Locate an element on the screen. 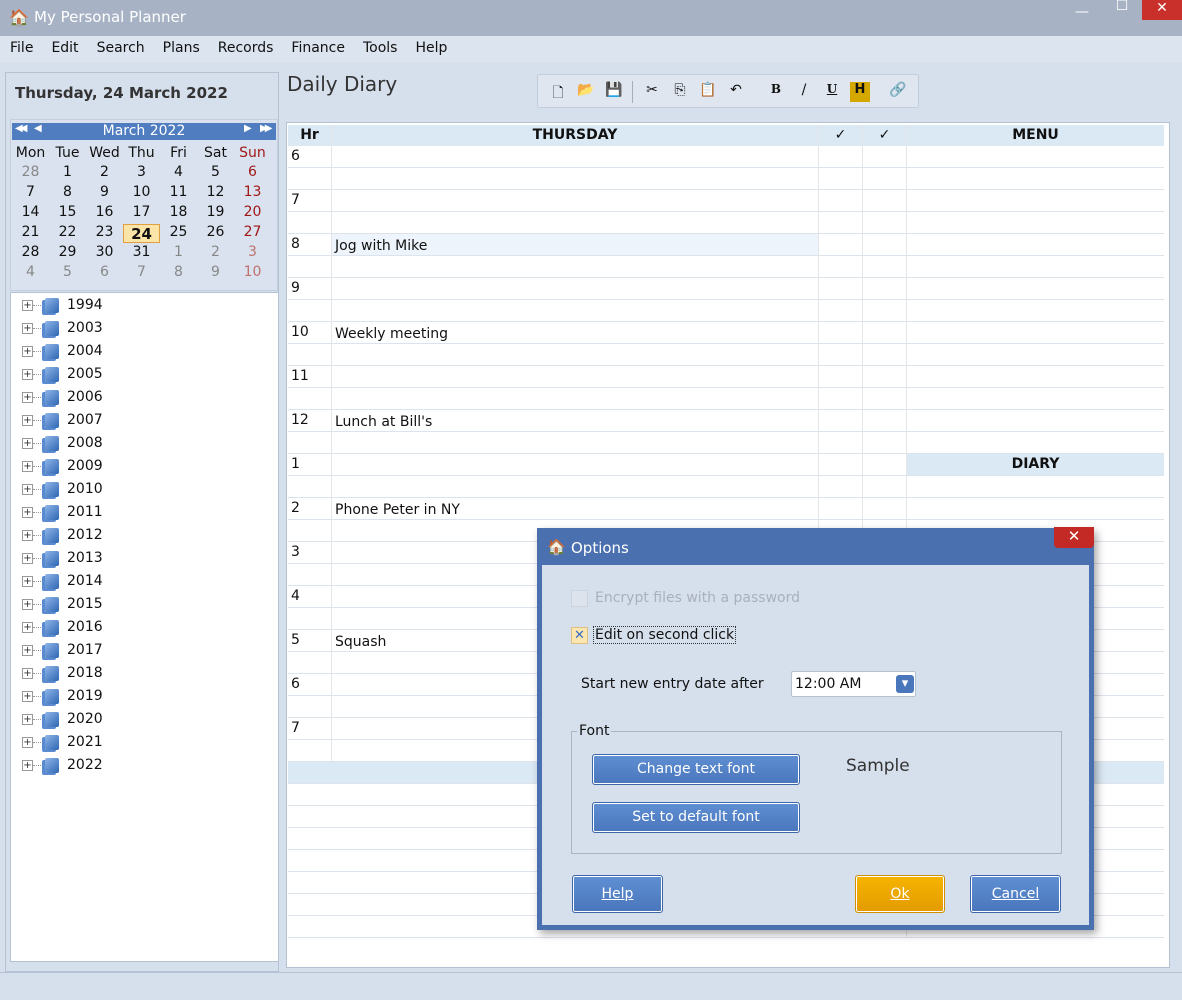 The image size is (1182, 1000). menu-finance: Finance is located at coordinates (317, 49).